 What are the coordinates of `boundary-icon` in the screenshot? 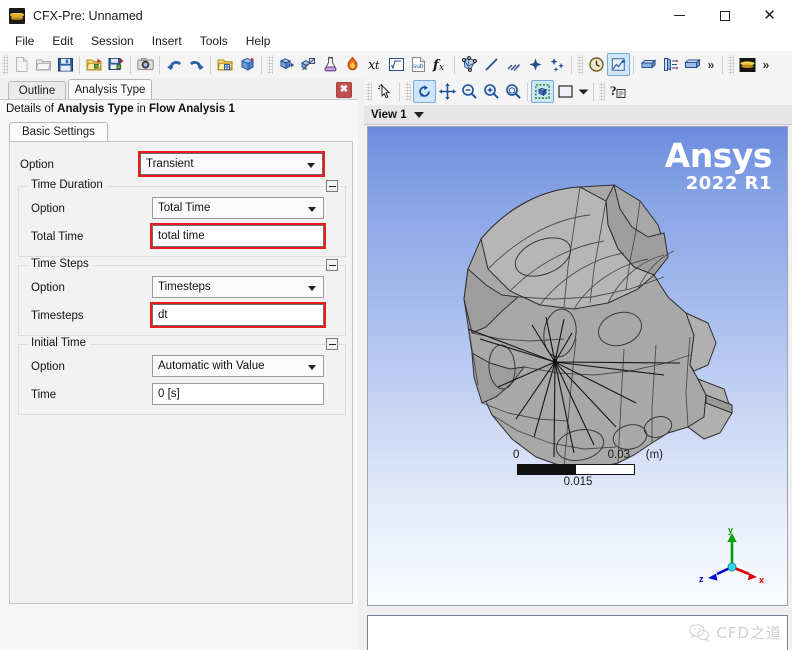 It's located at (308, 65).